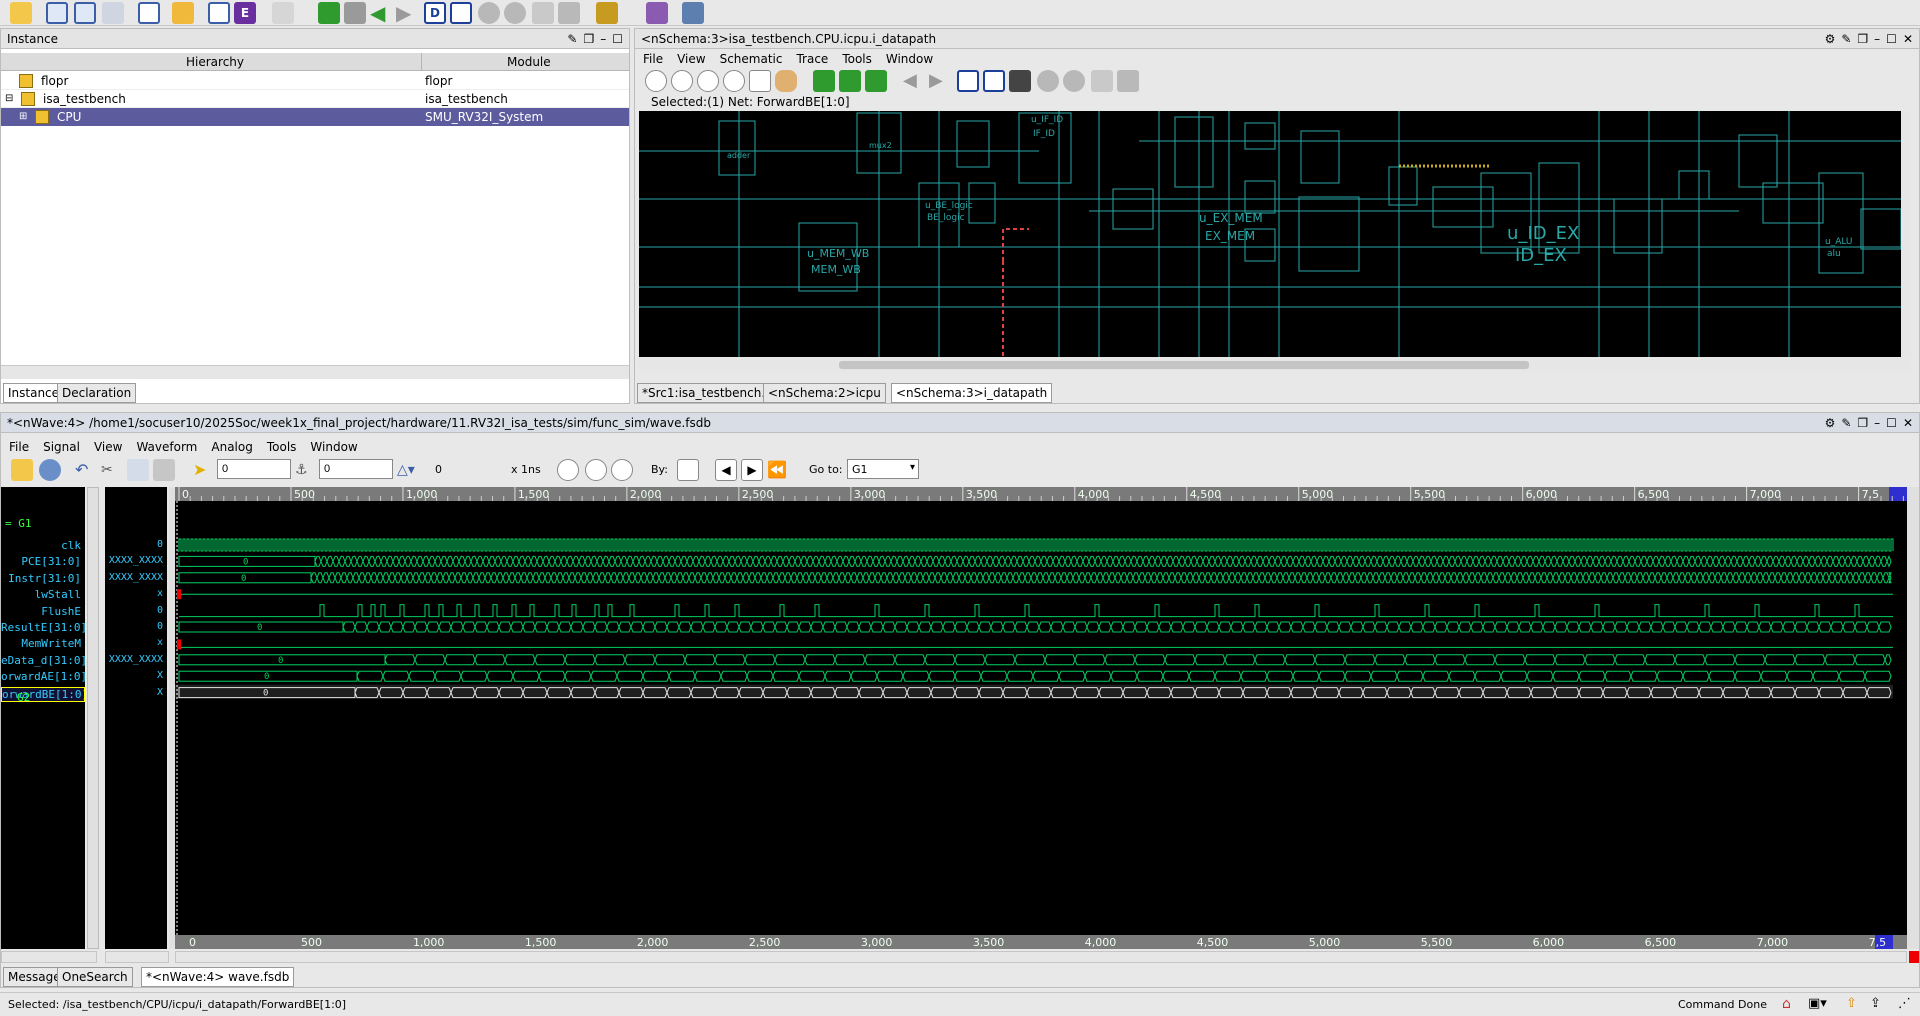  Describe the element at coordinates (751, 59) in the screenshot. I see `menu-schematic: Schematic` at that location.